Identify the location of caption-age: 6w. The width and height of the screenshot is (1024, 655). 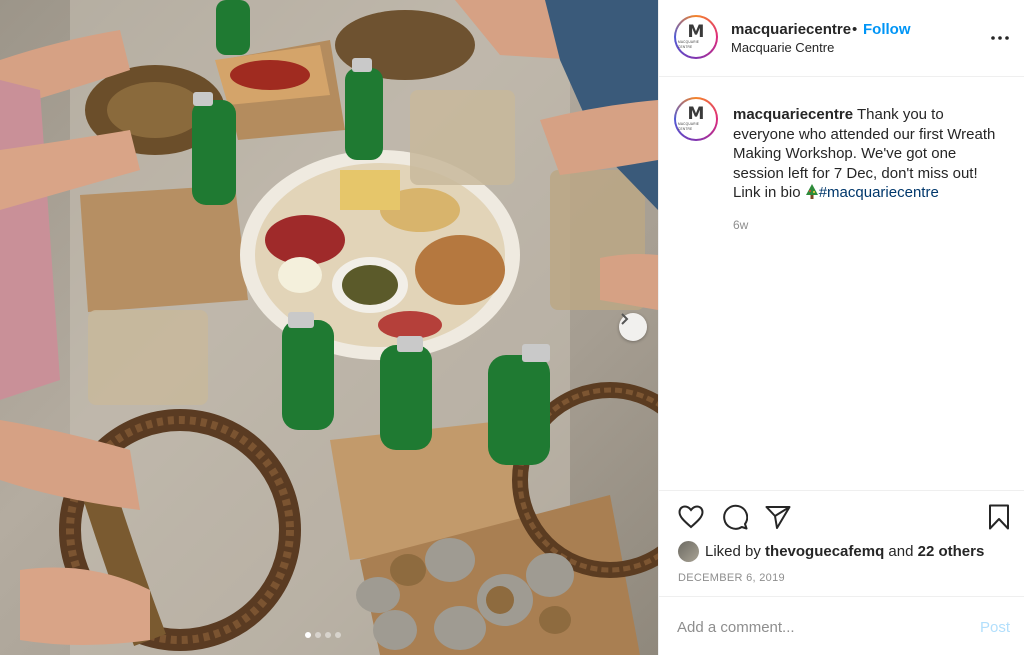
(741, 225).